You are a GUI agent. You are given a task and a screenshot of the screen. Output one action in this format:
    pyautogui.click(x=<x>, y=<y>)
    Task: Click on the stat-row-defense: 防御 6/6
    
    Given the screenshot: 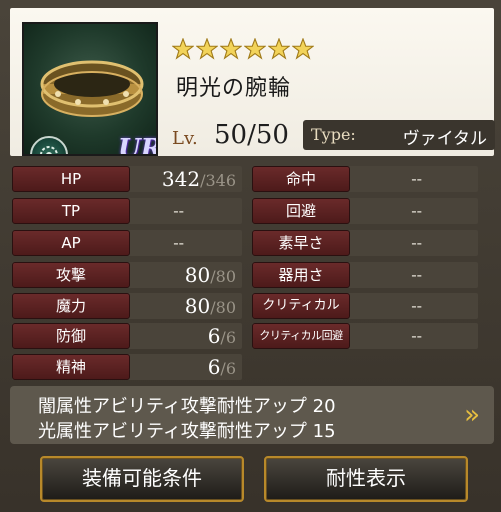 What is the action you would take?
    pyautogui.click(x=127, y=336)
    